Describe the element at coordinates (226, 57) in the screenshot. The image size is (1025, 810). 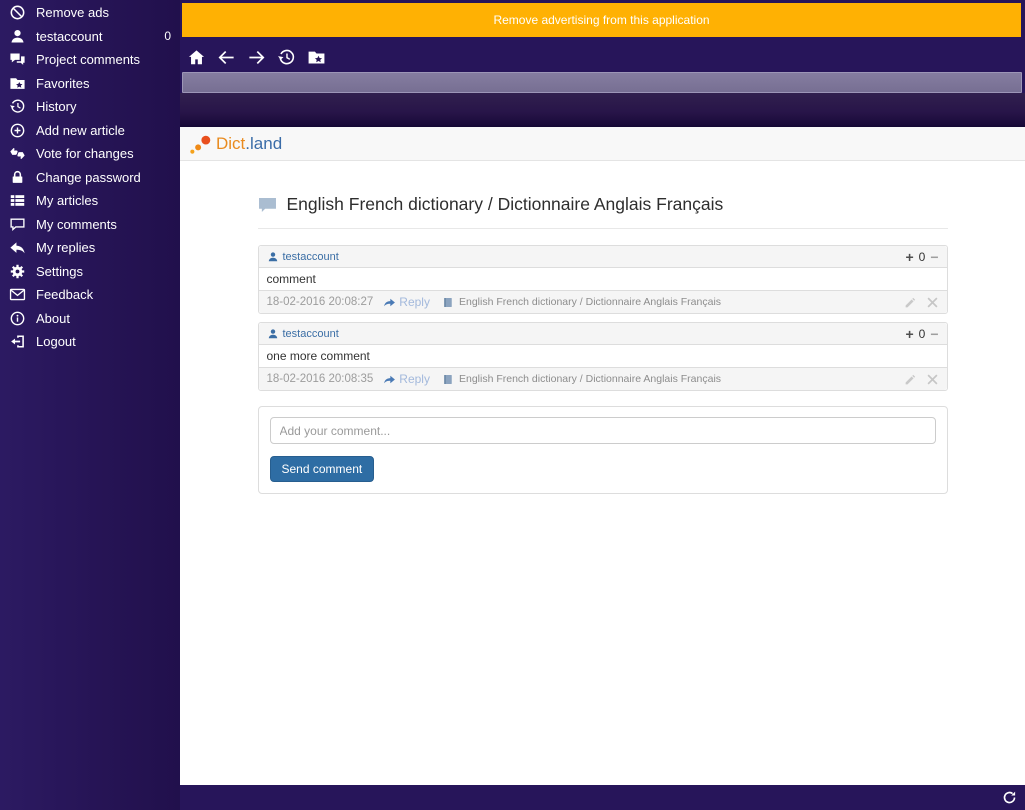
I see `back-button` at that location.